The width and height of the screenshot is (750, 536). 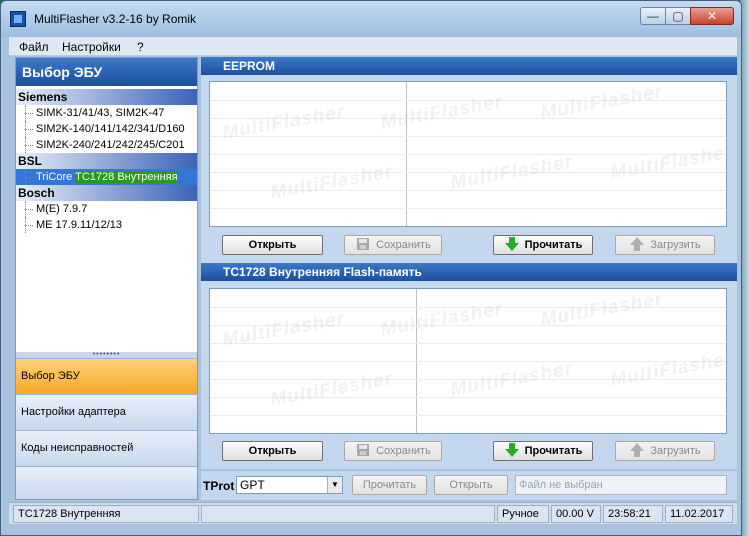 I want to click on eeprom-save-label: Сохранить, so click(x=403, y=245).